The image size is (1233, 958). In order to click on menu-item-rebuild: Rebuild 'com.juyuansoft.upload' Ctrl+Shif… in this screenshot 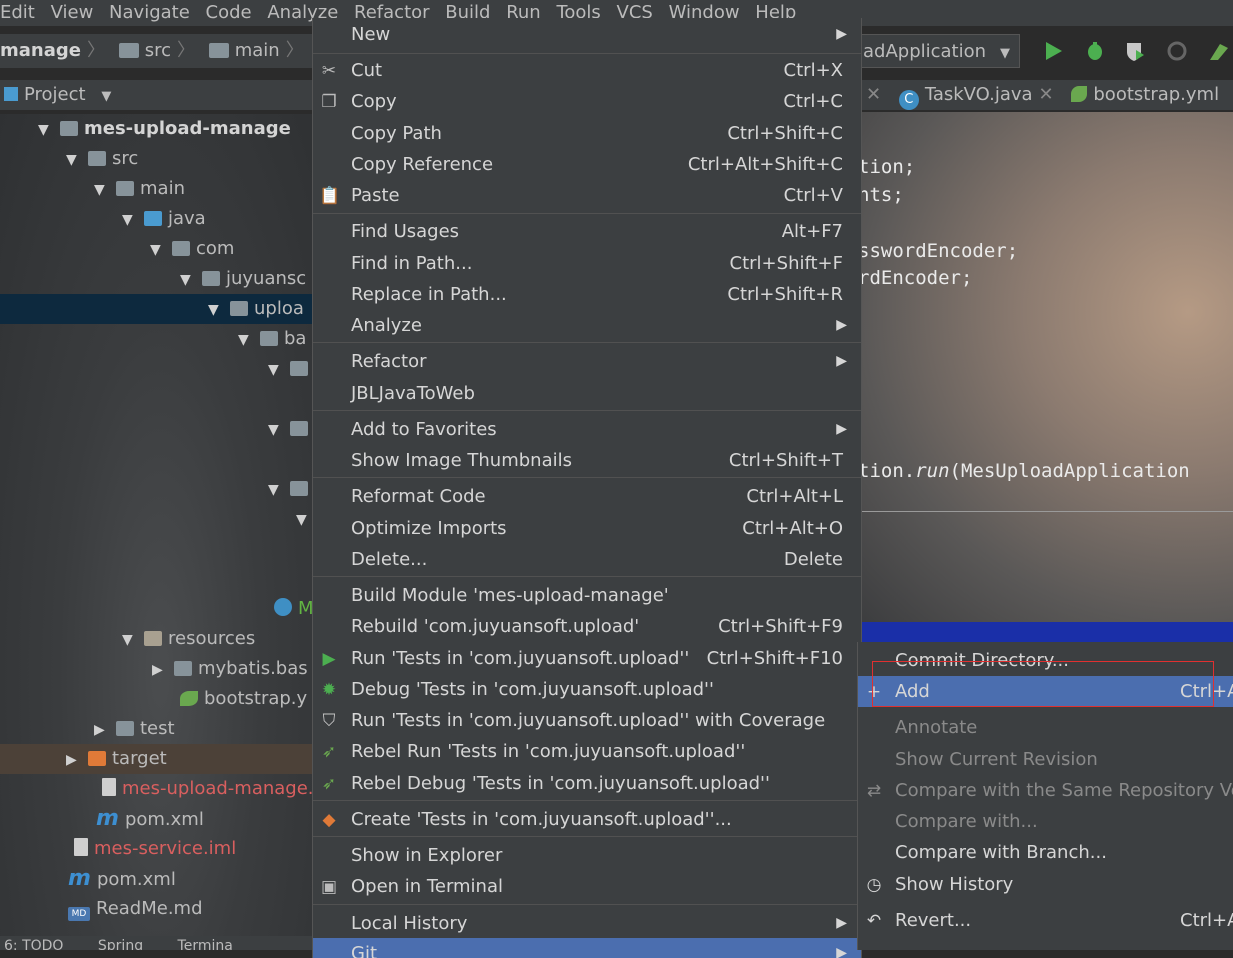, I will do `click(587, 626)`.